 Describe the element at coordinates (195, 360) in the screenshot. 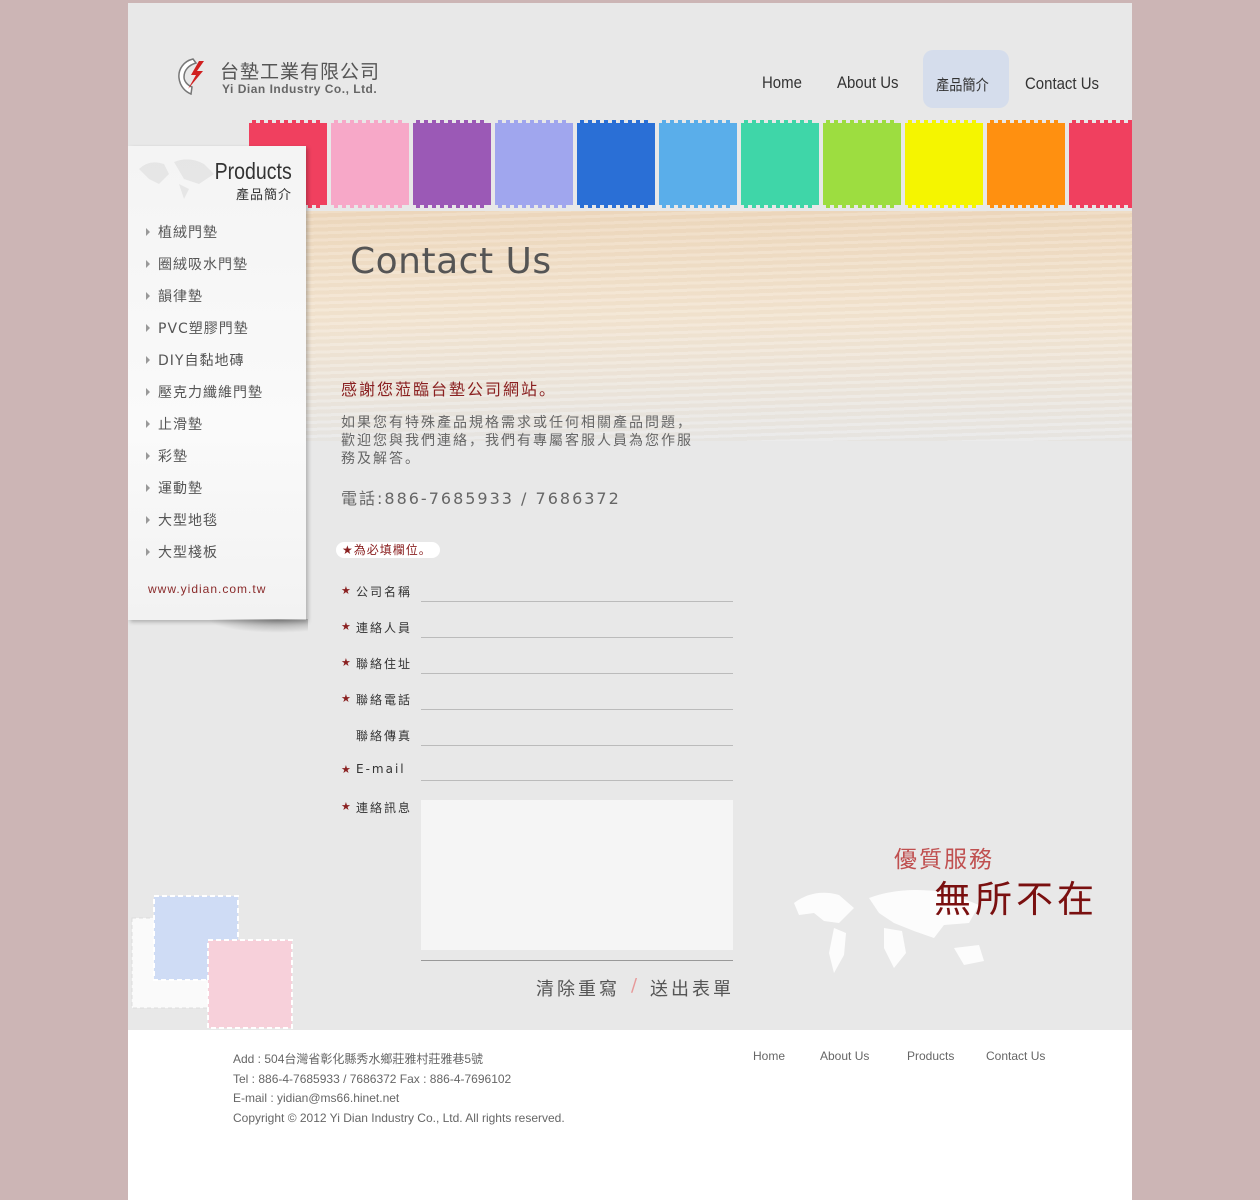

I see `sidebar-item: DIY自黏地磚` at that location.